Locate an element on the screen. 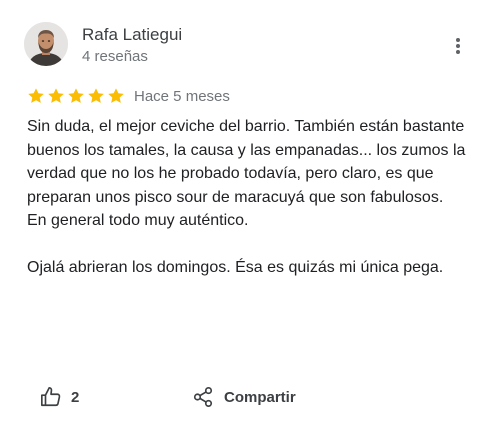 The width and height of the screenshot is (485, 437). star-rating is located at coordinates (76, 96).